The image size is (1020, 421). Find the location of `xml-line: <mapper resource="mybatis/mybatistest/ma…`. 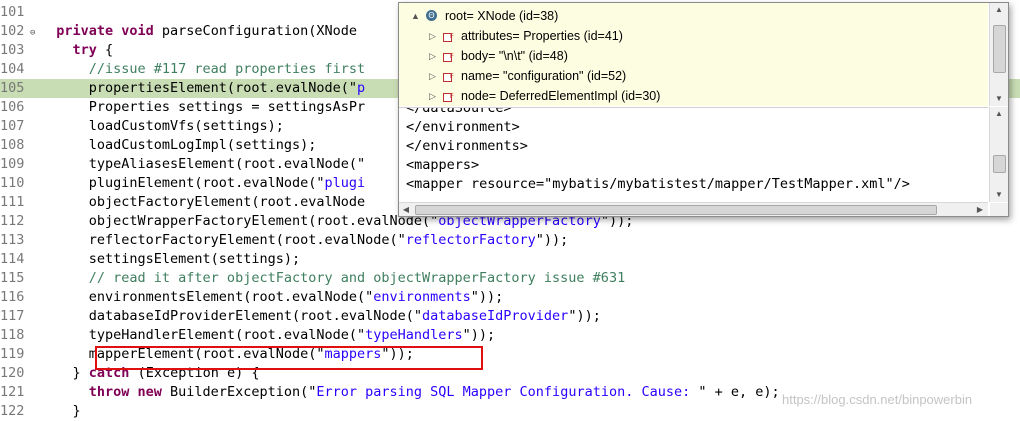

xml-line: <mapper resource="mybatis/mybatistest/ma… is located at coordinates (658, 184).